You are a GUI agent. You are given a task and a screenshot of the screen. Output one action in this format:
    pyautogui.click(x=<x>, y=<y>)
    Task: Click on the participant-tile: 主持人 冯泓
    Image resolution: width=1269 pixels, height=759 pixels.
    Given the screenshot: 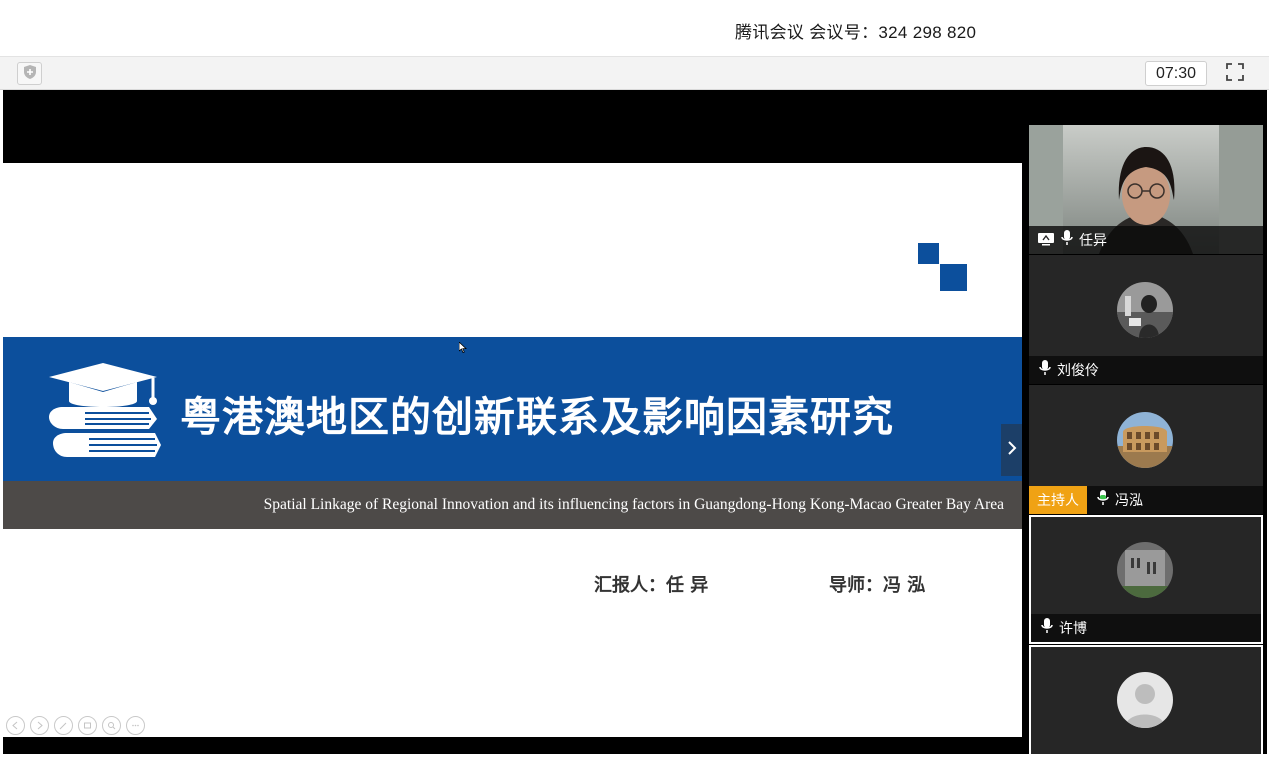 What is the action you would take?
    pyautogui.click(x=1146, y=449)
    